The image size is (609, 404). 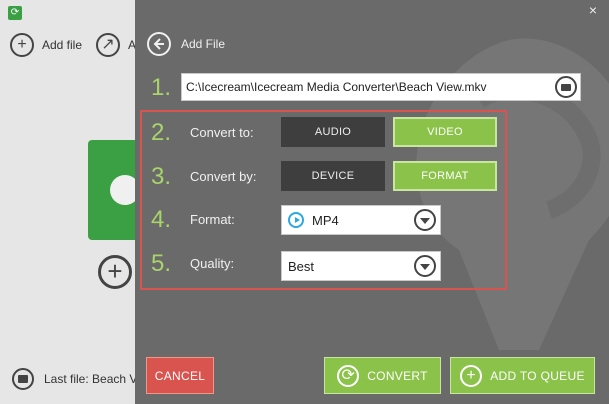 I want to click on format-select: MP4, so click(x=361, y=220).